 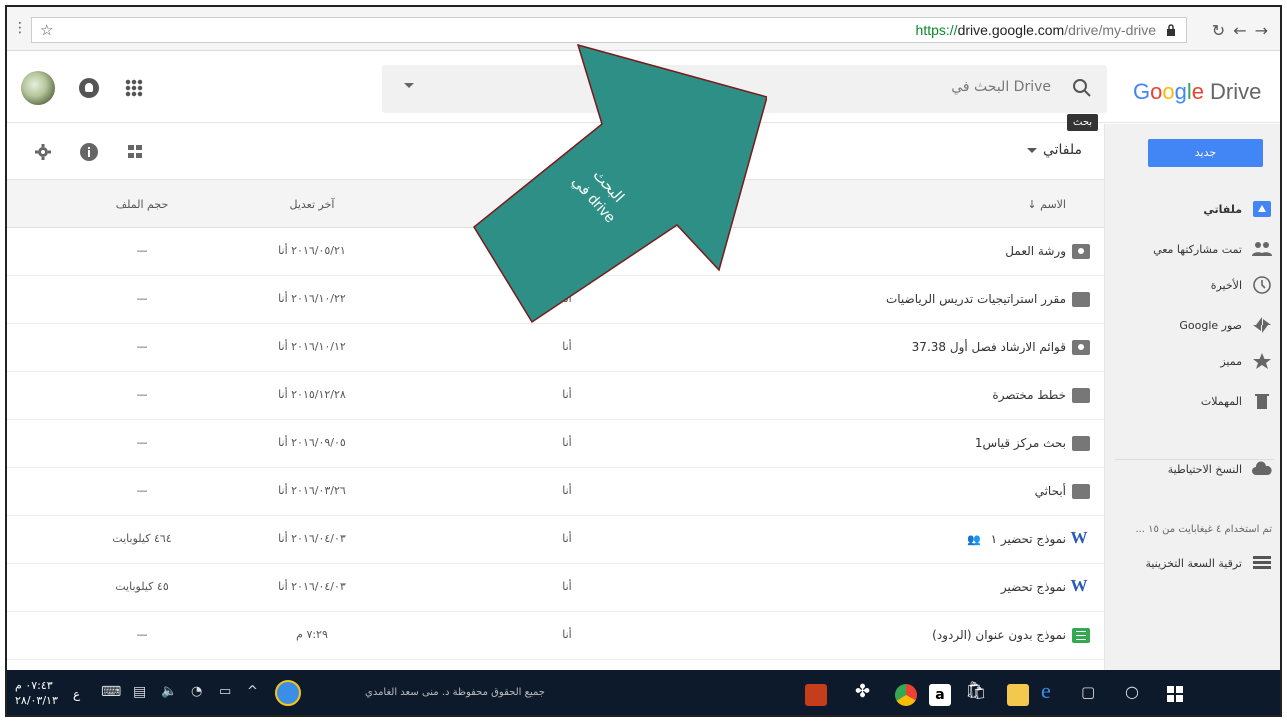 What do you see at coordinates (1031, 150) in the screenshot?
I see `chevron-down-icon` at bounding box center [1031, 150].